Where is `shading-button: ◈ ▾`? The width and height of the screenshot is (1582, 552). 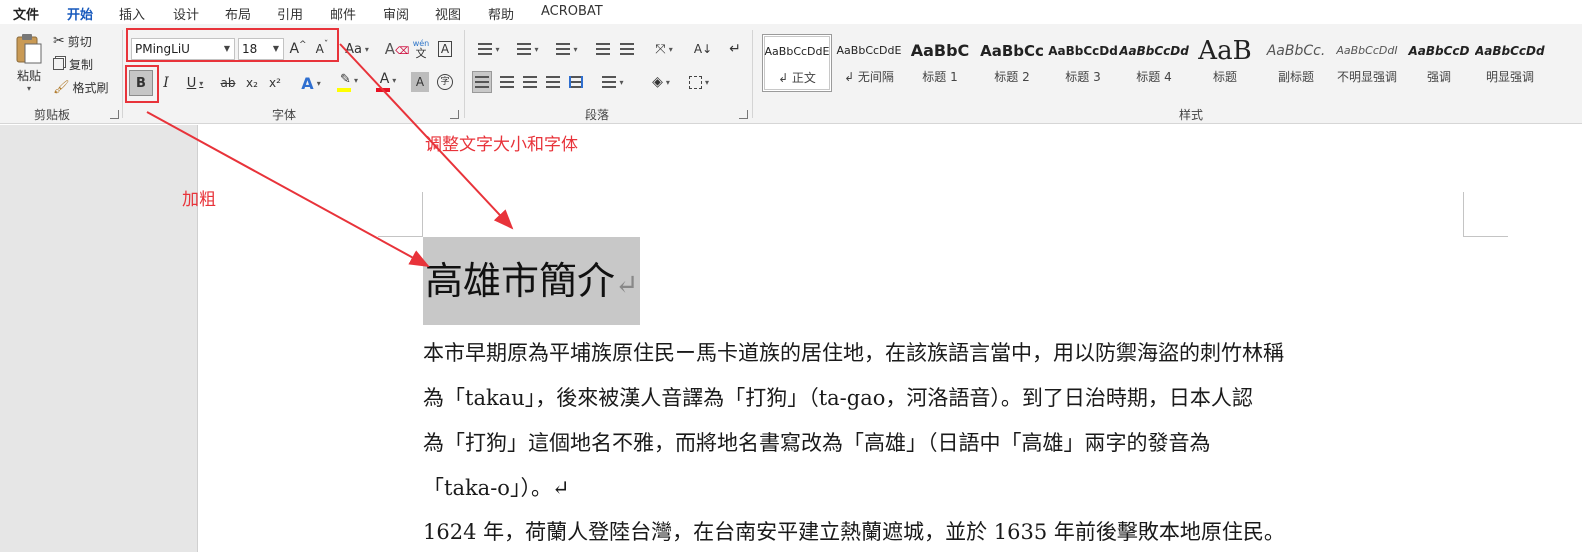 shading-button: ◈ ▾ is located at coordinates (661, 82).